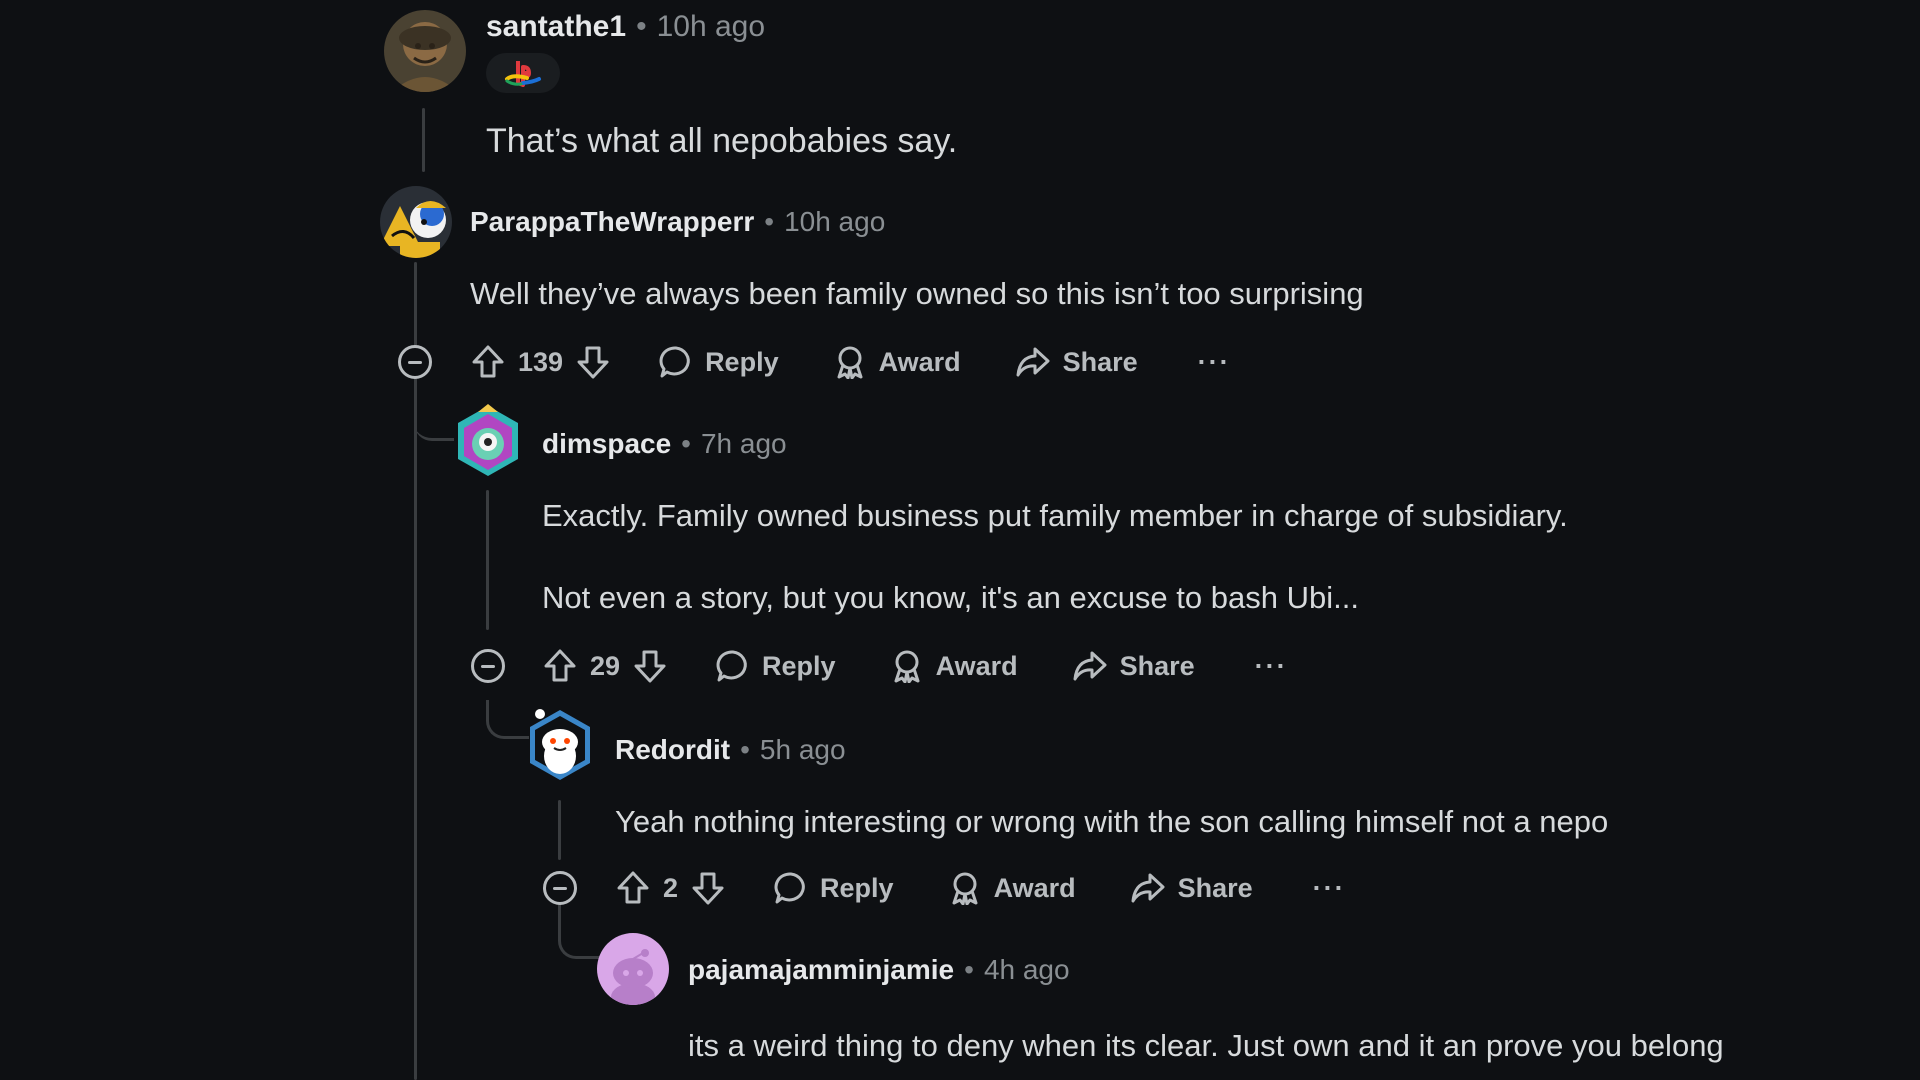  I want to click on comment-header-dimspace: dimspace • 7h ago, so click(664, 444).